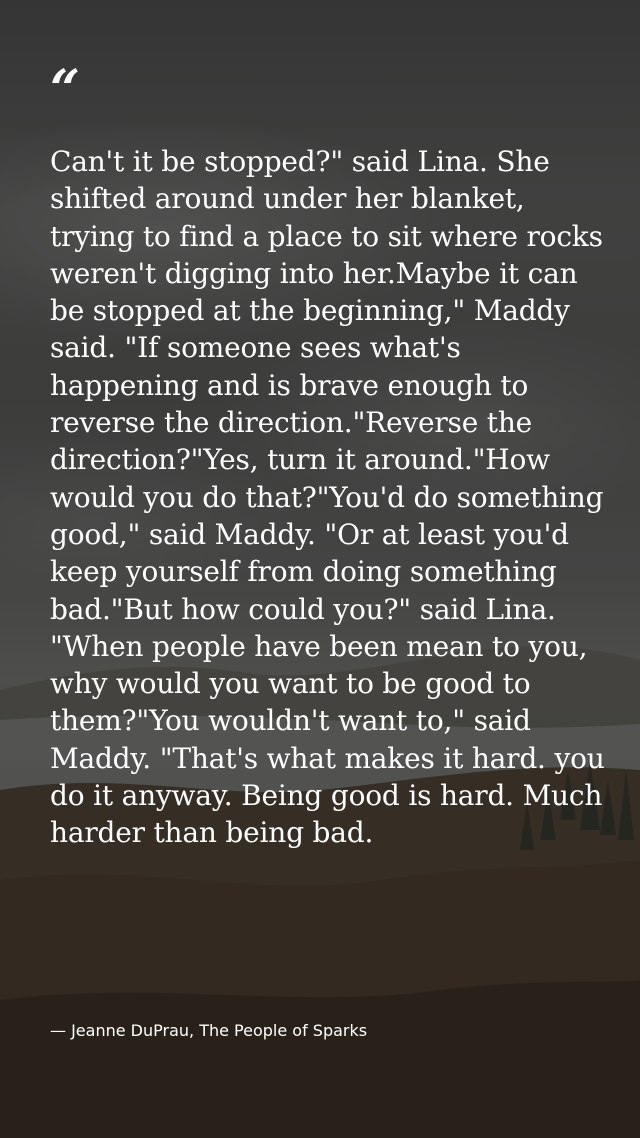 The image size is (640, 1138). Describe the element at coordinates (65, 89) in the screenshot. I see `quote-mark-icon: “` at that location.